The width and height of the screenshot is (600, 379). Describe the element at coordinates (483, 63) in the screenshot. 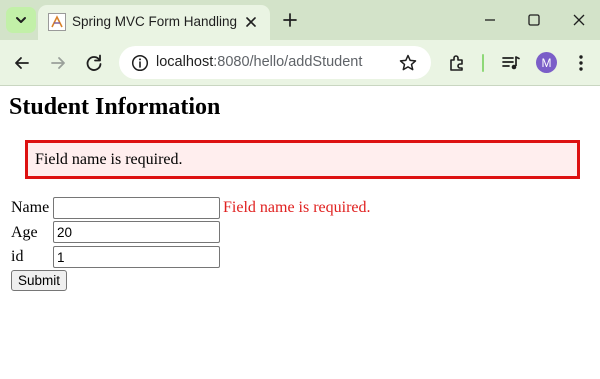

I see `toolbar-divider` at that location.